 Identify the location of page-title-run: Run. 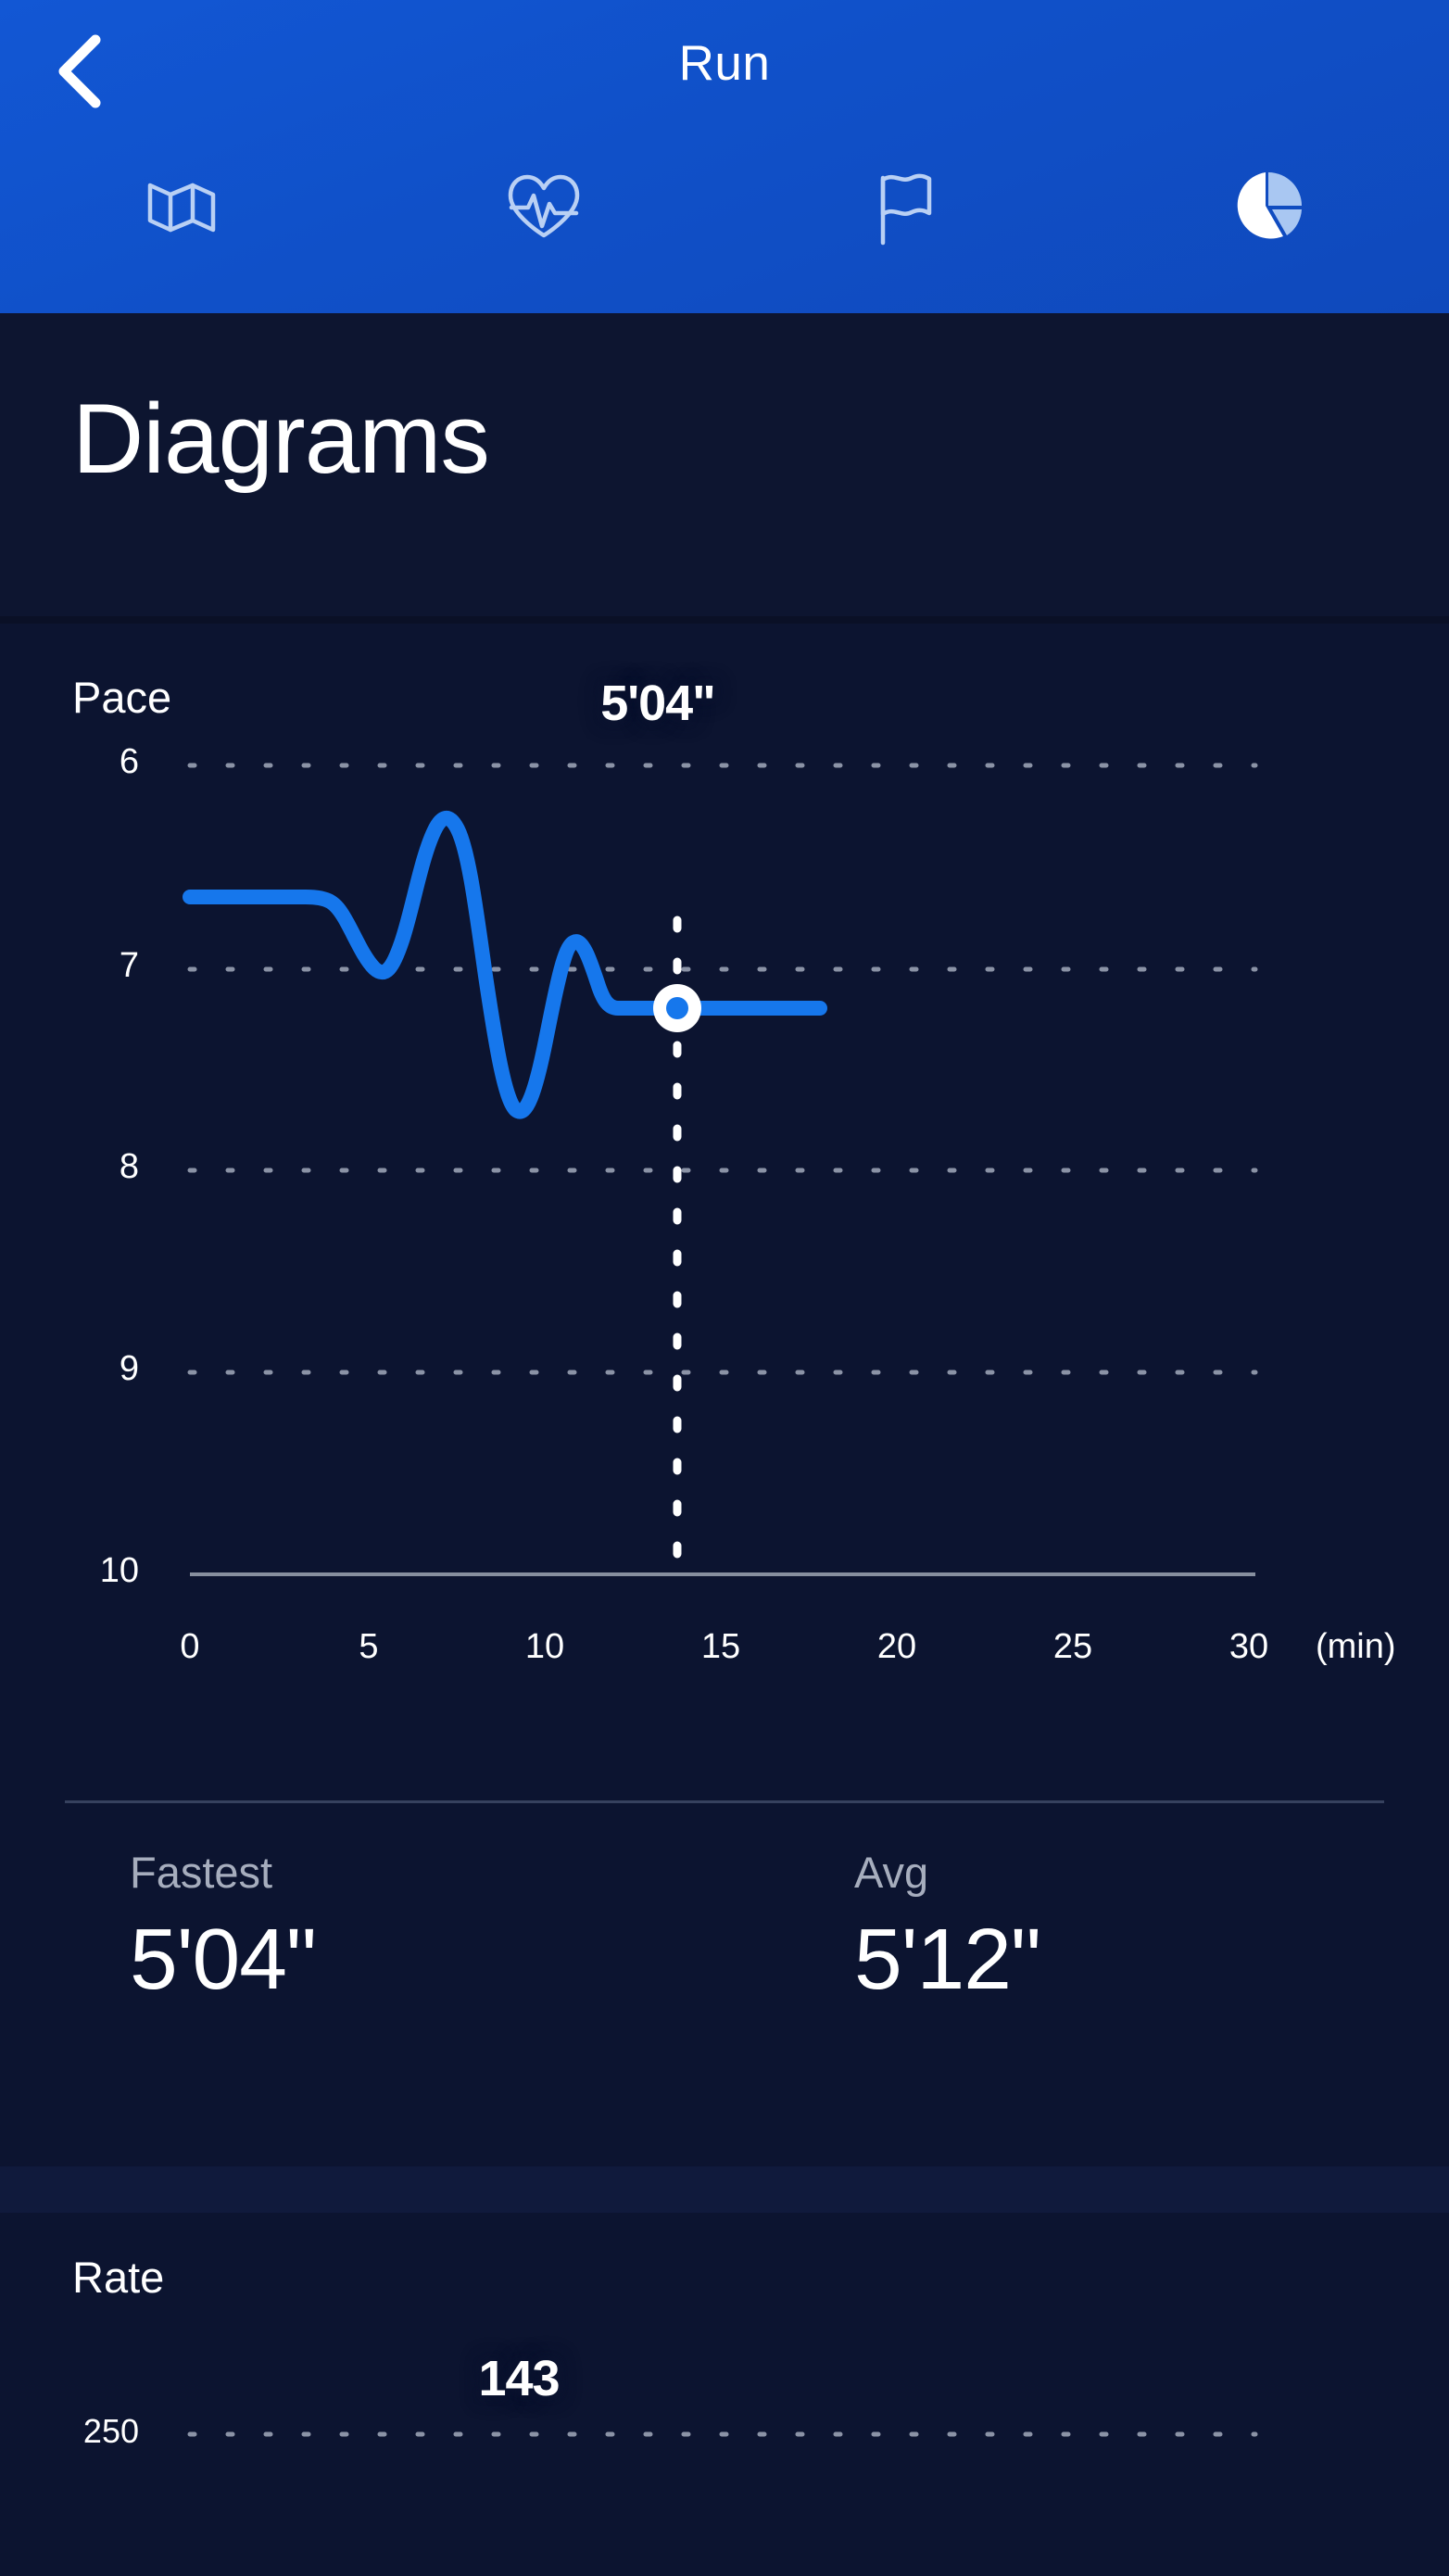
(724, 64).